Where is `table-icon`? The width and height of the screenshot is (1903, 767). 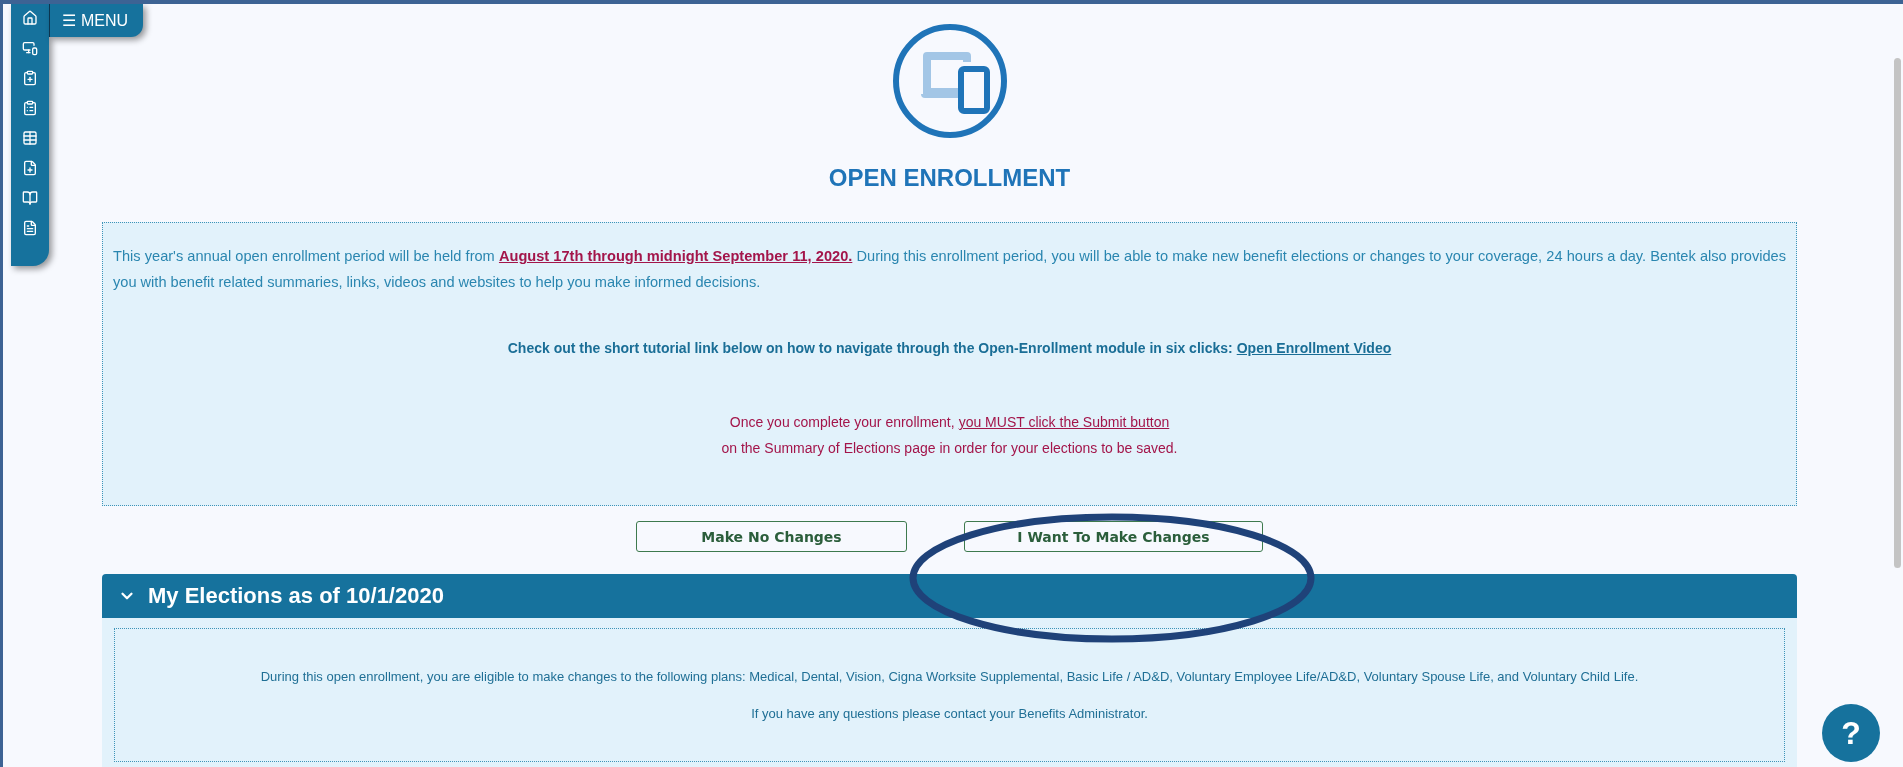
table-icon is located at coordinates (30, 138).